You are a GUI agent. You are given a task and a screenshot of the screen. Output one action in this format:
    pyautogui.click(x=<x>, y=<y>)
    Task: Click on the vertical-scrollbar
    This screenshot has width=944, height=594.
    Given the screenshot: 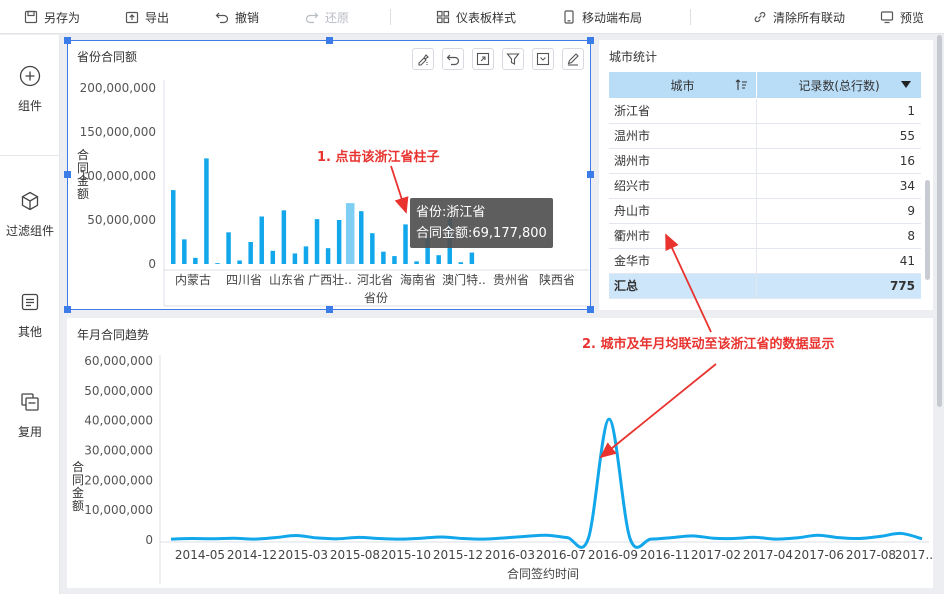 What is the action you would take?
    pyautogui.click(x=927, y=230)
    